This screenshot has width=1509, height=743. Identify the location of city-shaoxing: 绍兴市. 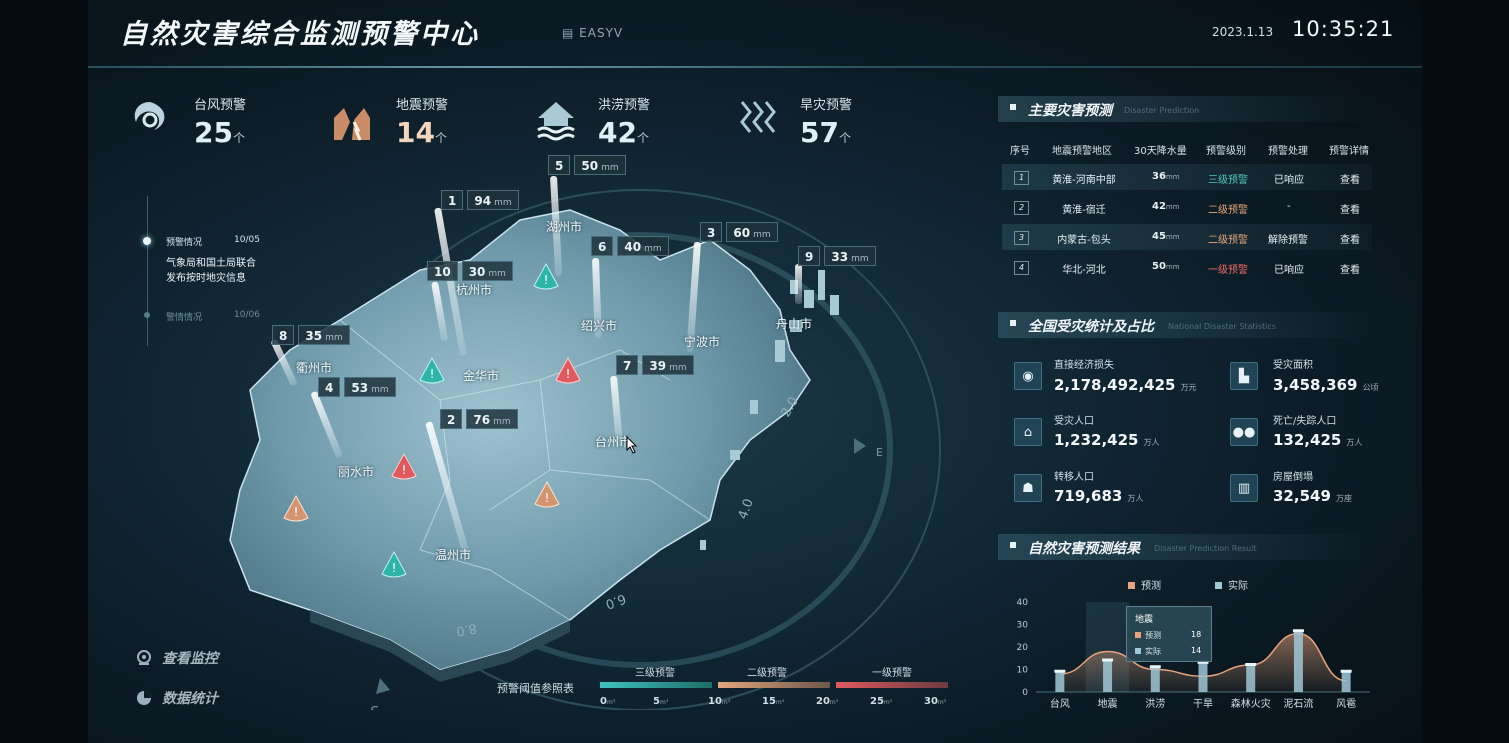
(599, 326).